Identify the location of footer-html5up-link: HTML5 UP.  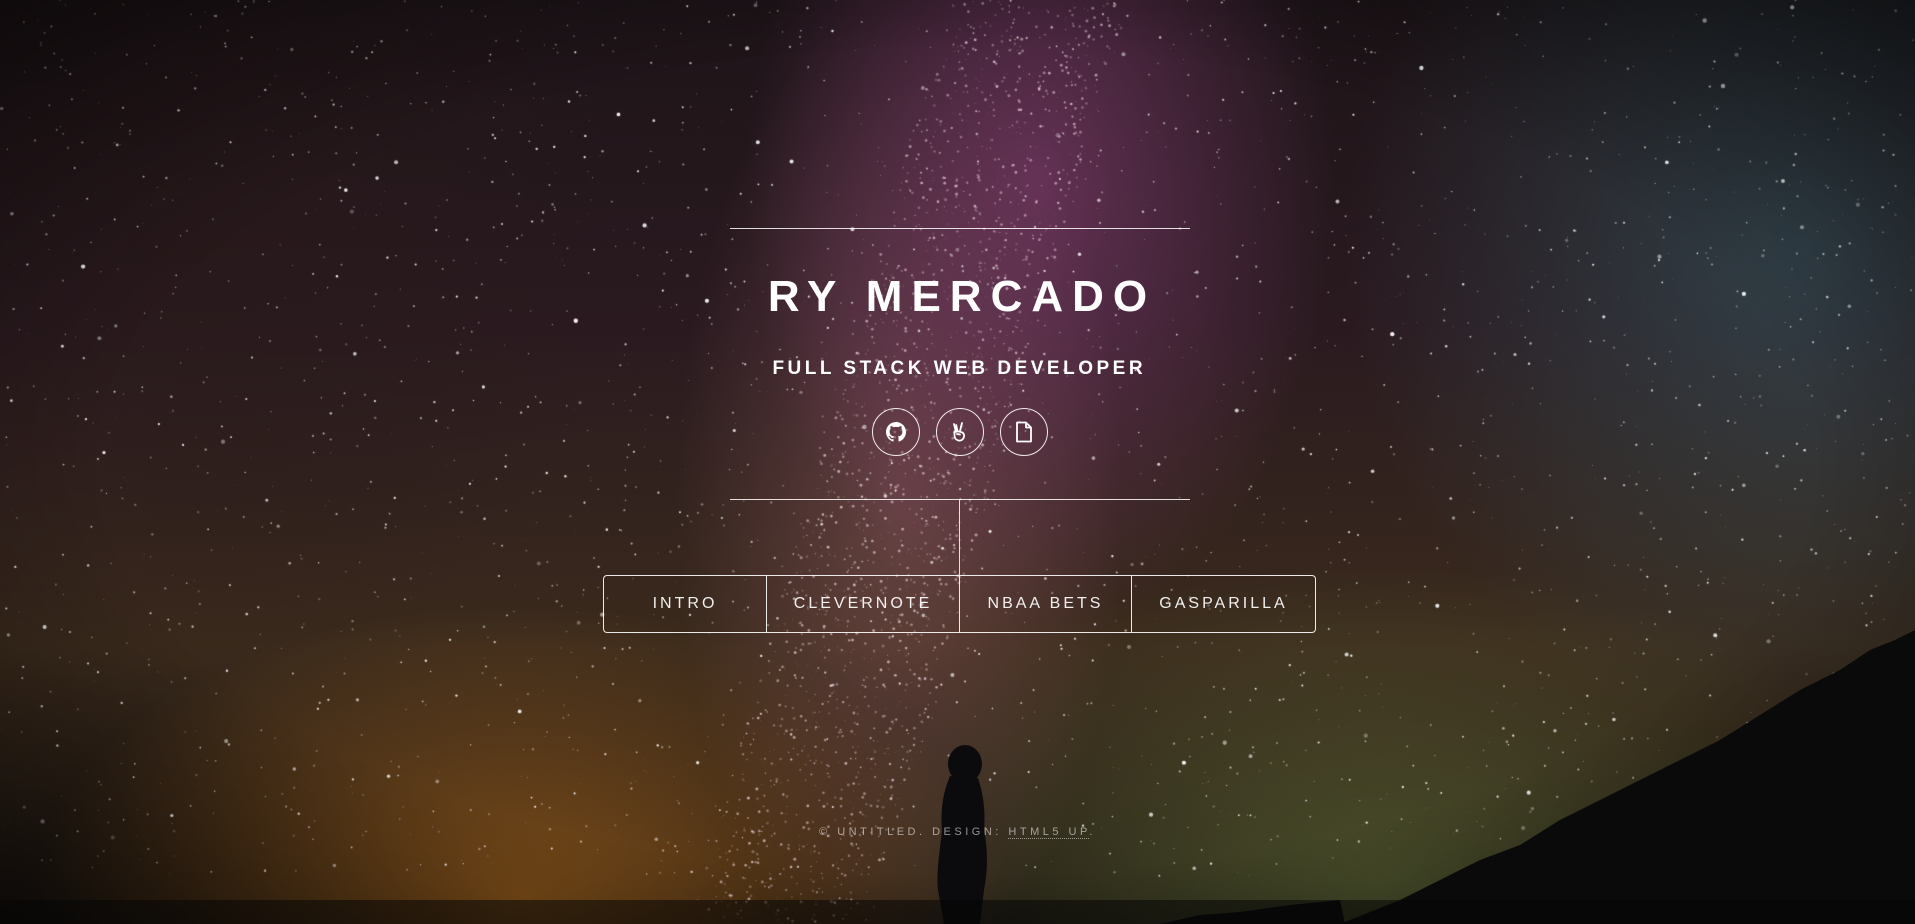
(1049, 832).